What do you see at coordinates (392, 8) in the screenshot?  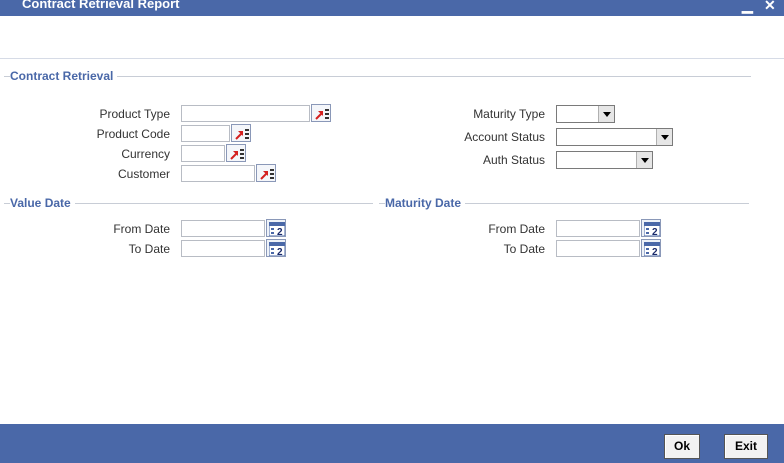 I see `window-titlebar: Contract Retrieval Report ▁ ✕` at bounding box center [392, 8].